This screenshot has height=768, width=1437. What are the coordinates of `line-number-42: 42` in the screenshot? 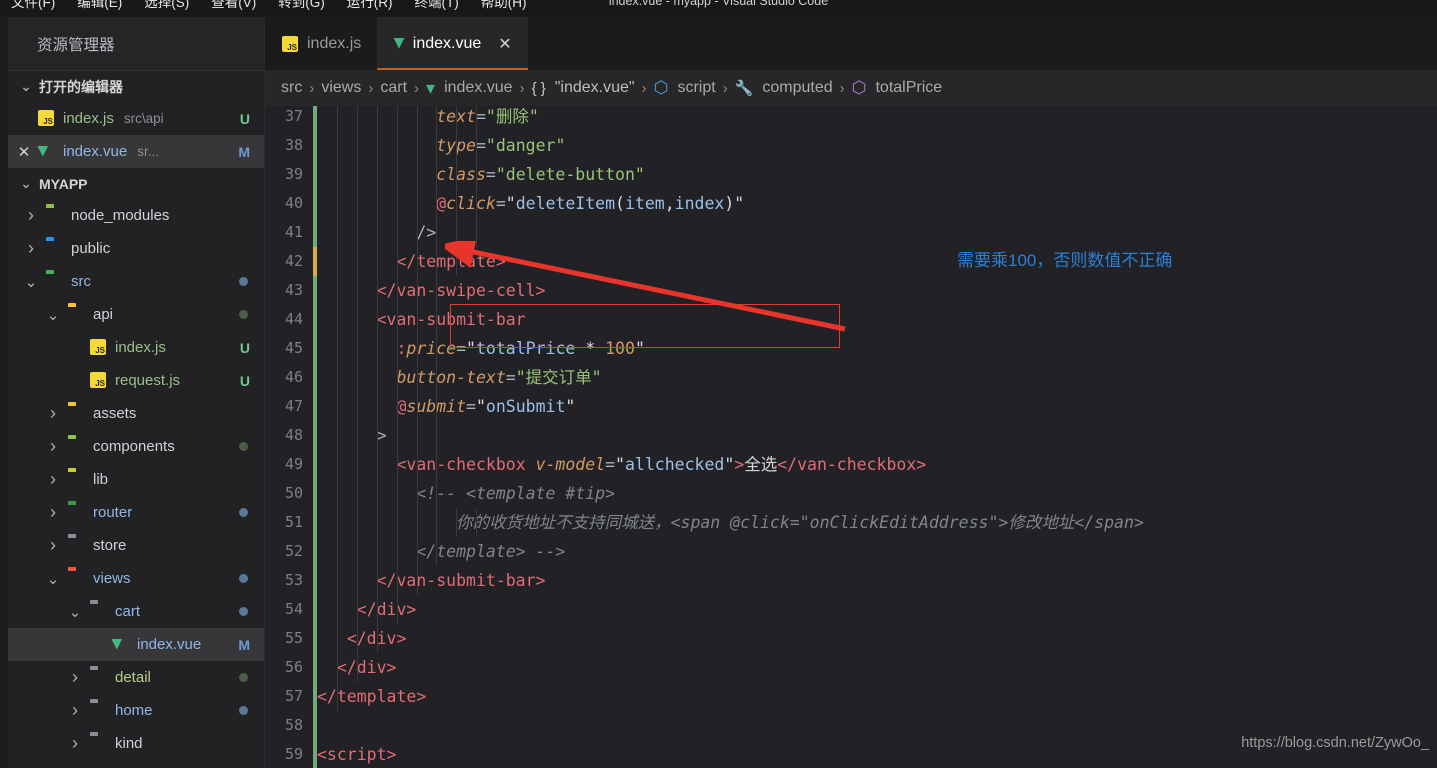 It's located at (293, 261).